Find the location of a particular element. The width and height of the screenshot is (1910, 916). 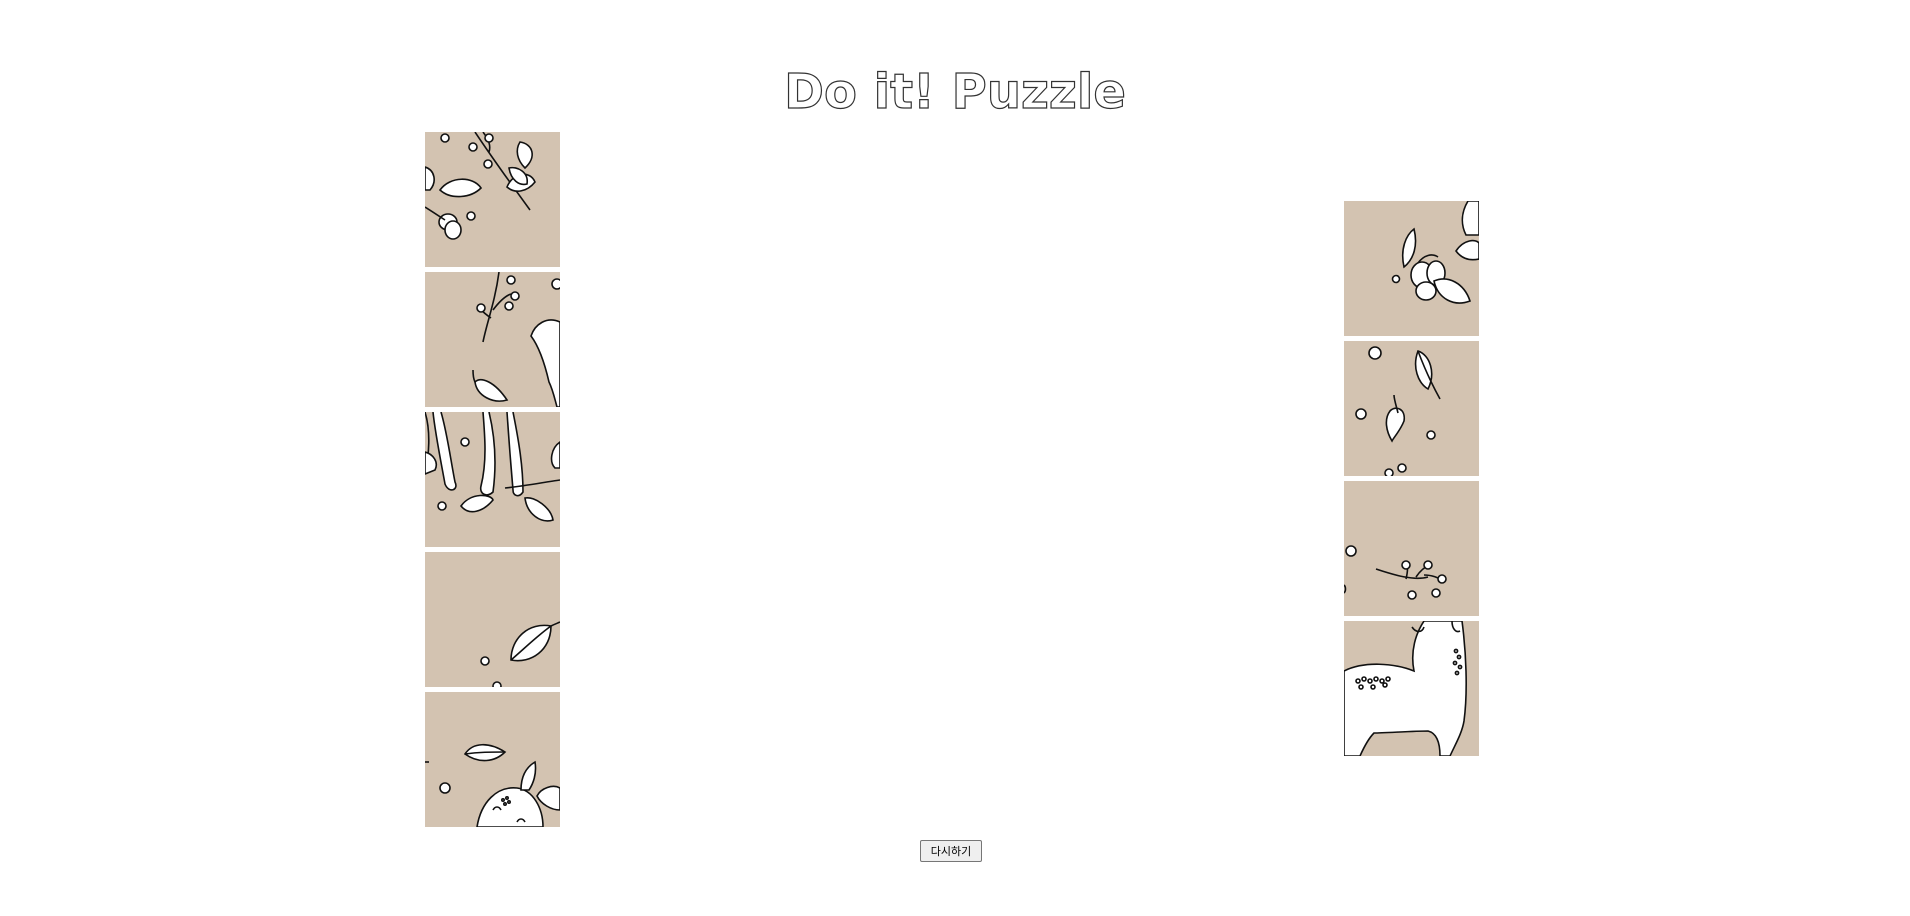

puzzle-piece-1-image is located at coordinates (492, 199).